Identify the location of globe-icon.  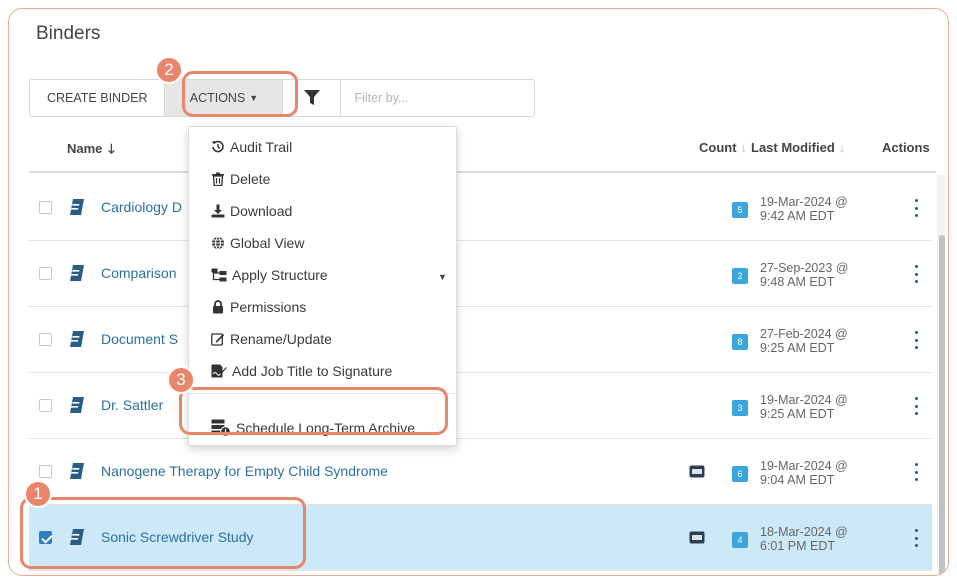
(218, 243).